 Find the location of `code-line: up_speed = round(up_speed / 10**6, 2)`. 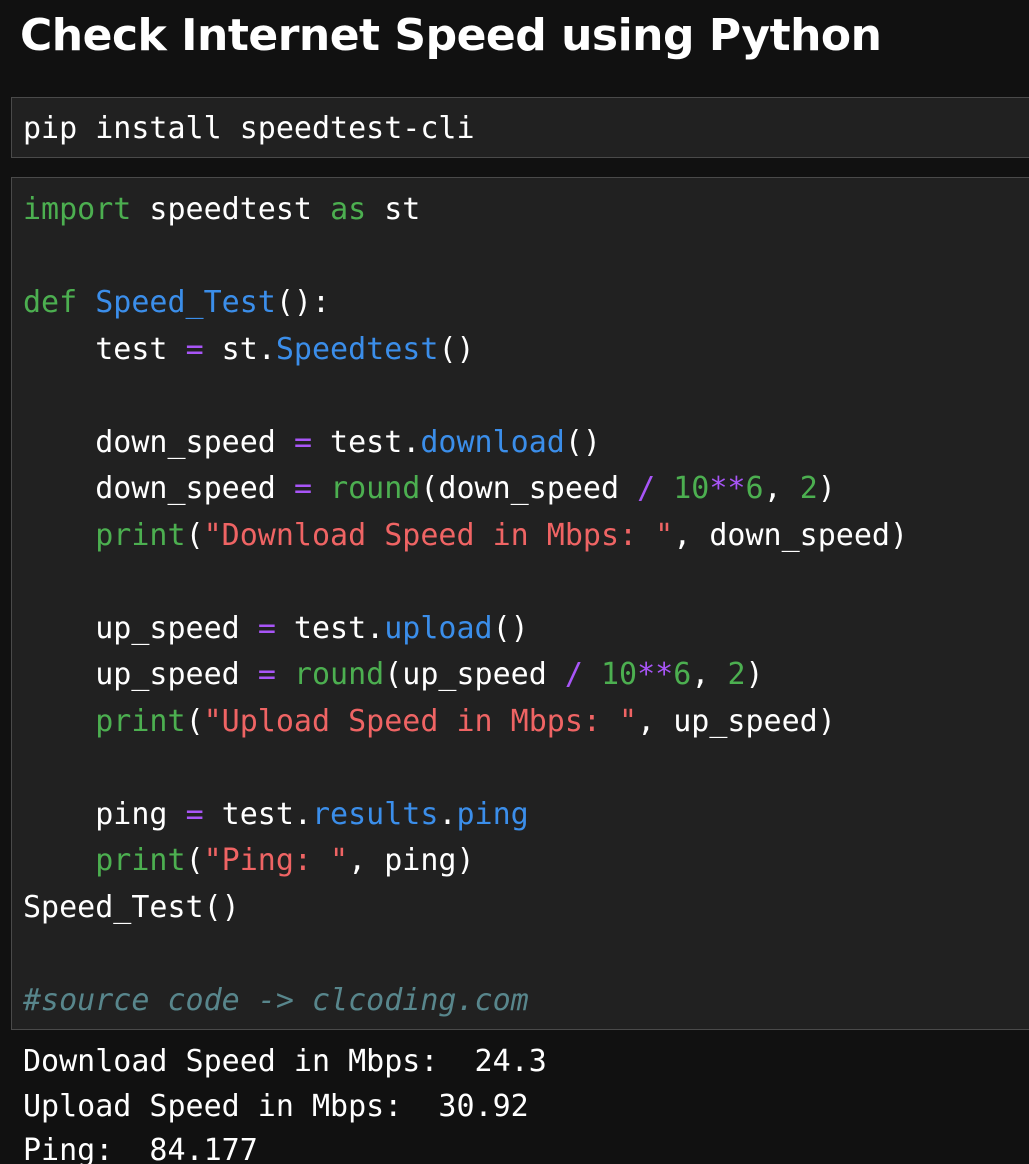

code-line: up_speed = round(up_speed / 10**6, 2) is located at coordinates (526, 675).